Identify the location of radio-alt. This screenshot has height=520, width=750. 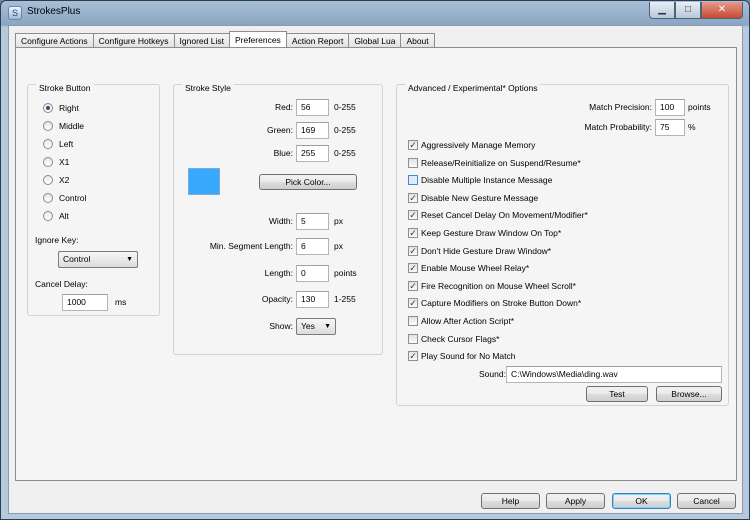
(48, 216).